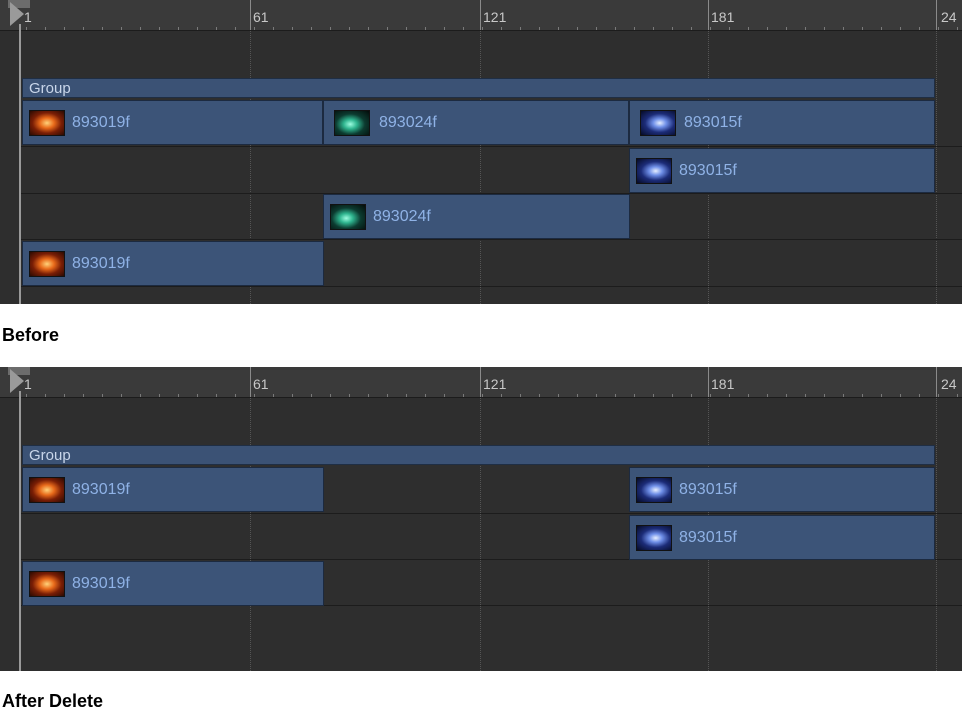 This screenshot has width=962, height=720. I want to click on ruler-label-1: 1, so click(28, 17).